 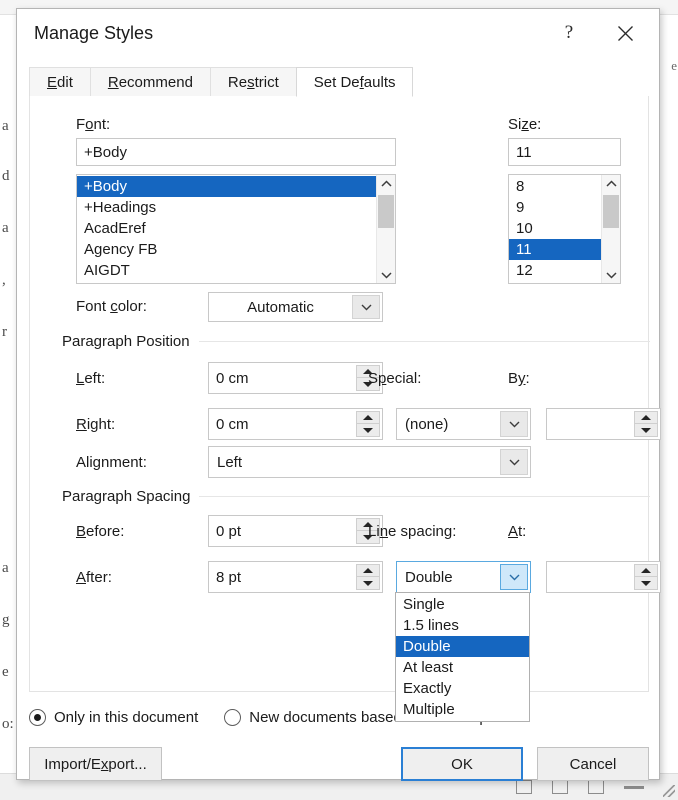 I want to click on cancel-button: Cancel, so click(x=593, y=764).